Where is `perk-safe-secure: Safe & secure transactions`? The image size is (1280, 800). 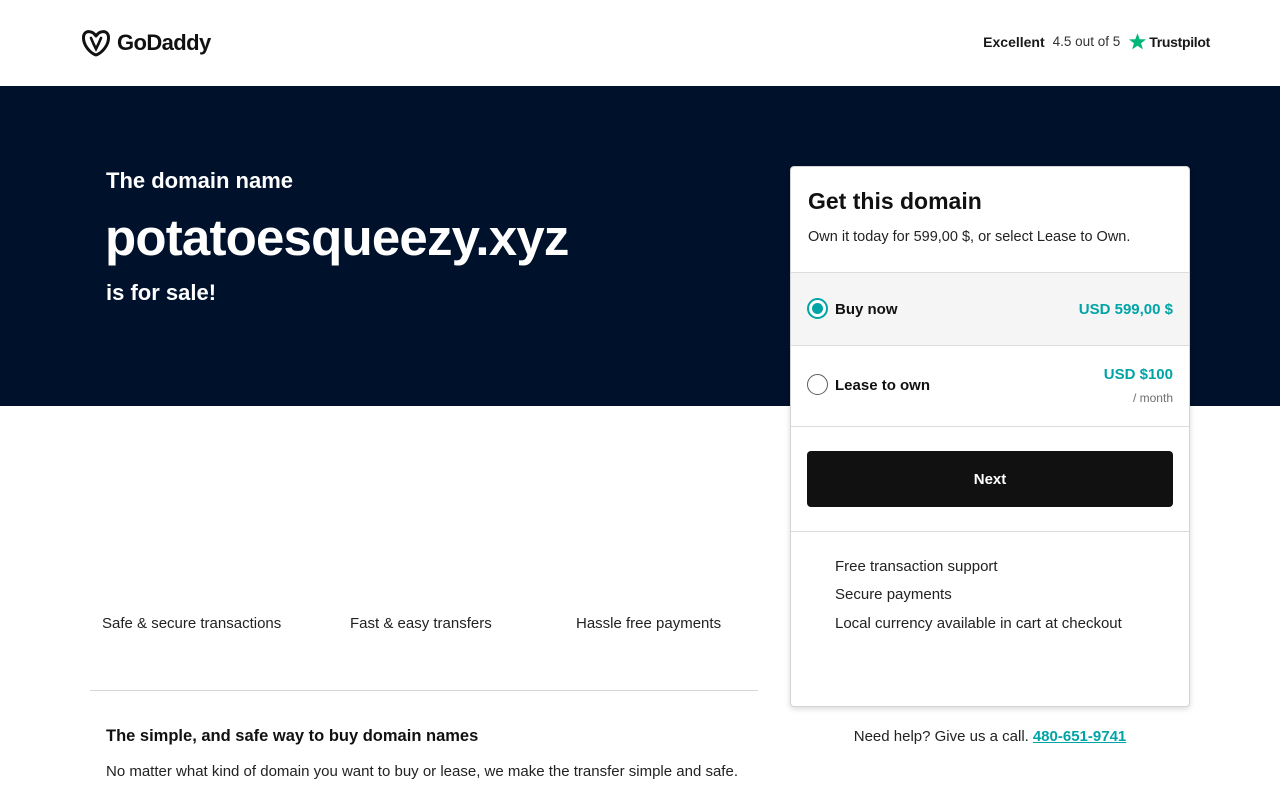 perk-safe-secure: Safe & secure transactions is located at coordinates (192, 623).